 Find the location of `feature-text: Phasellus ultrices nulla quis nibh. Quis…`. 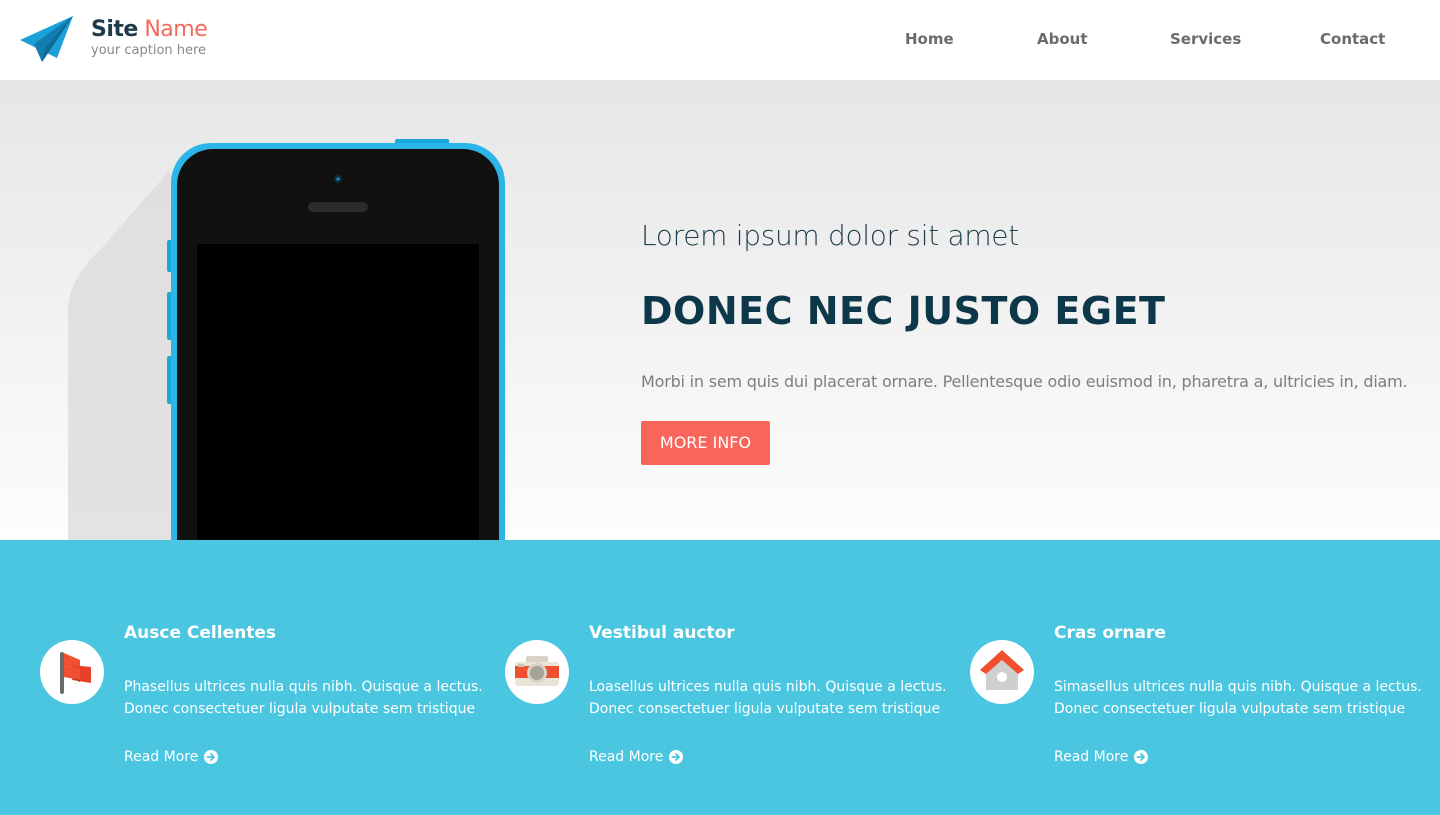

feature-text: Phasellus ultrices nulla quis nibh. Quis… is located at coordinates (303, 698).